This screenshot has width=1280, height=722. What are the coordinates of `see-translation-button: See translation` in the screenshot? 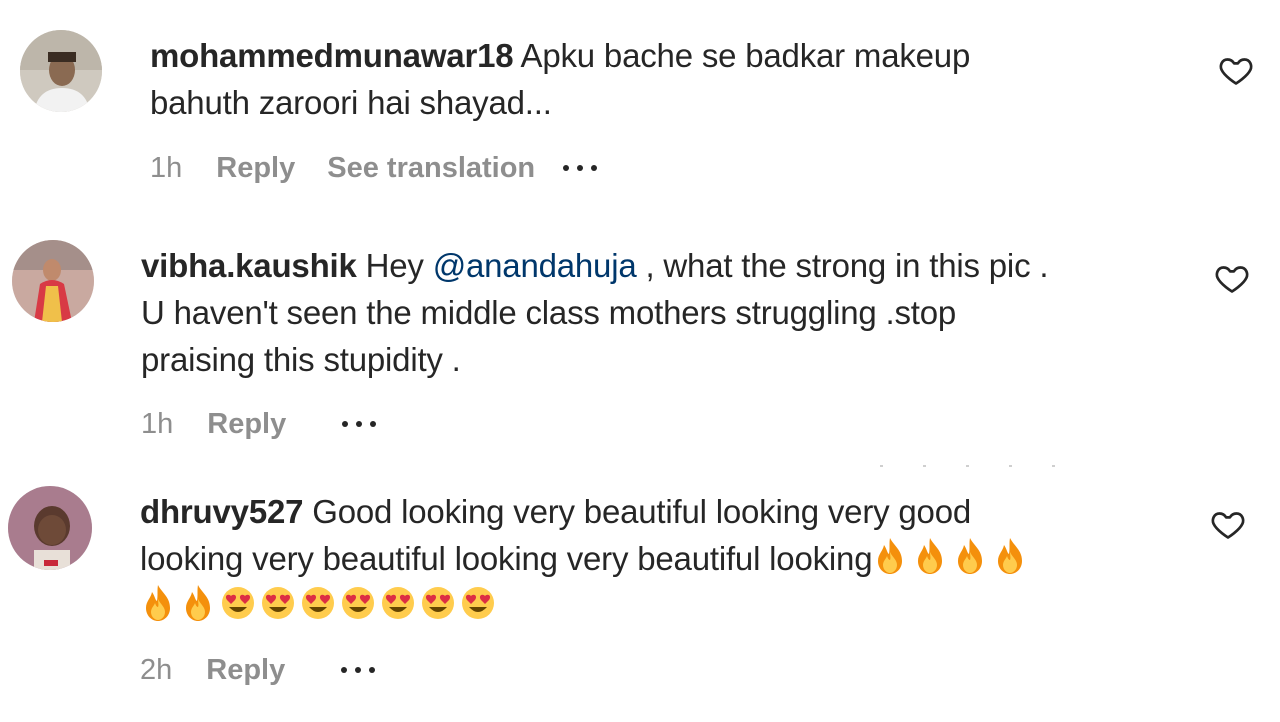 It's located at (431, 168).